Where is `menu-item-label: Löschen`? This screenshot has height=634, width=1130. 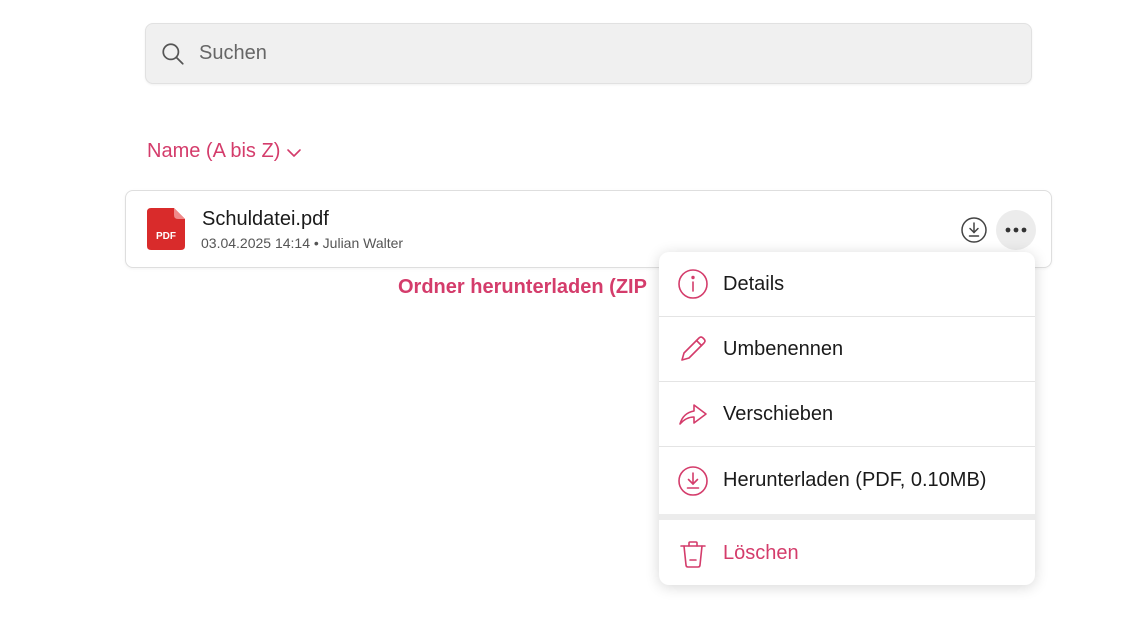 menu-item-label: Löschen is located at coordinates (761, 553).